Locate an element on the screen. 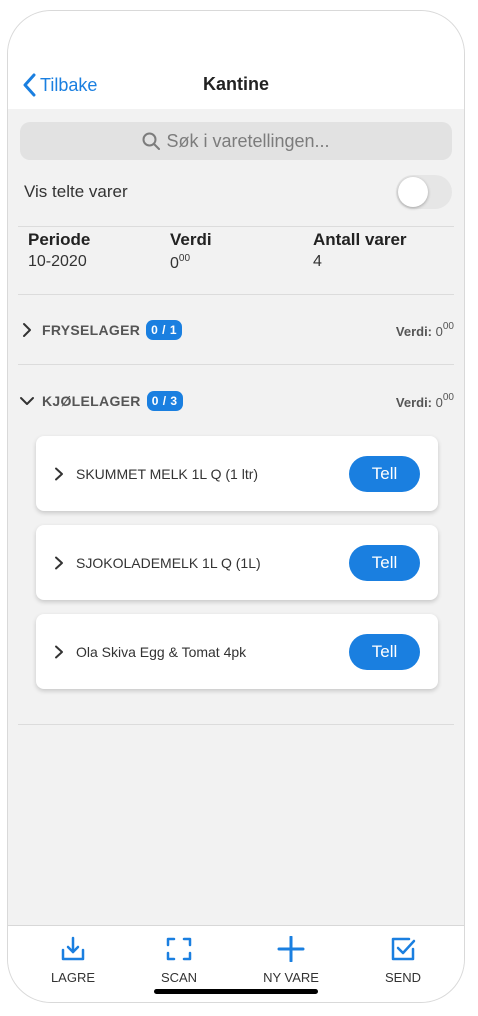 This screenshot has width=478, height=1016. stat-antall: Antall varer 4 is located at coordinates (360, 250).